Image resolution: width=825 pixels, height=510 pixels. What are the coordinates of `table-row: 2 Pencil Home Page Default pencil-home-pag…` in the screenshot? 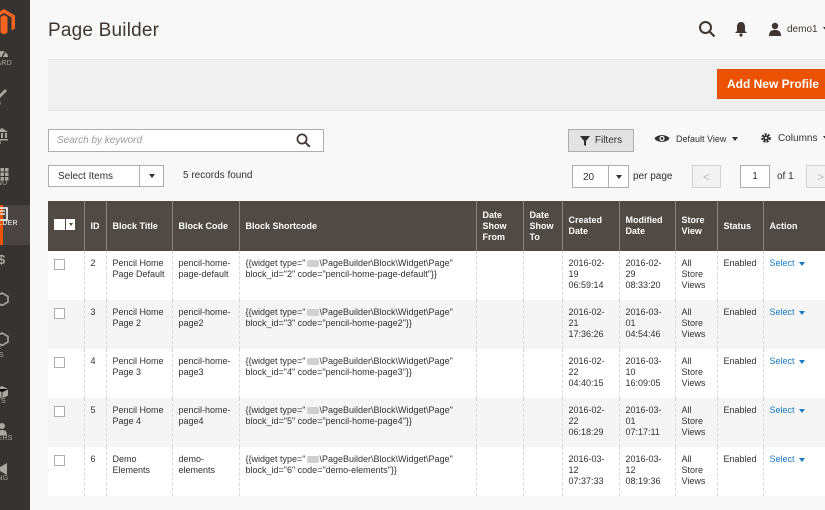 It's located at (436, 275).